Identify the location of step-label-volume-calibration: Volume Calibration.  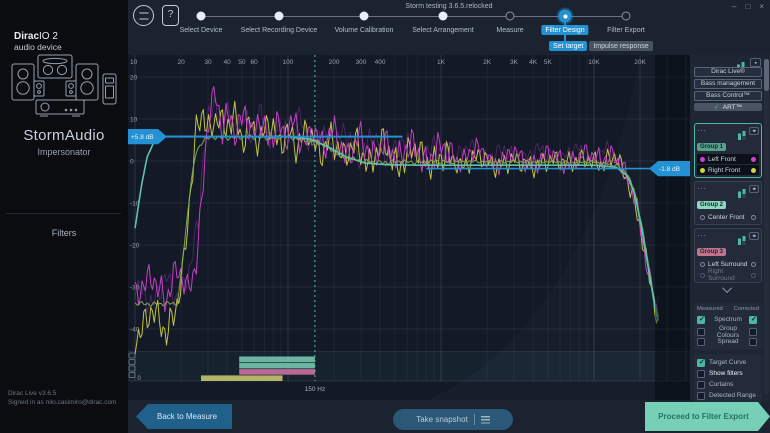
(364, 30).